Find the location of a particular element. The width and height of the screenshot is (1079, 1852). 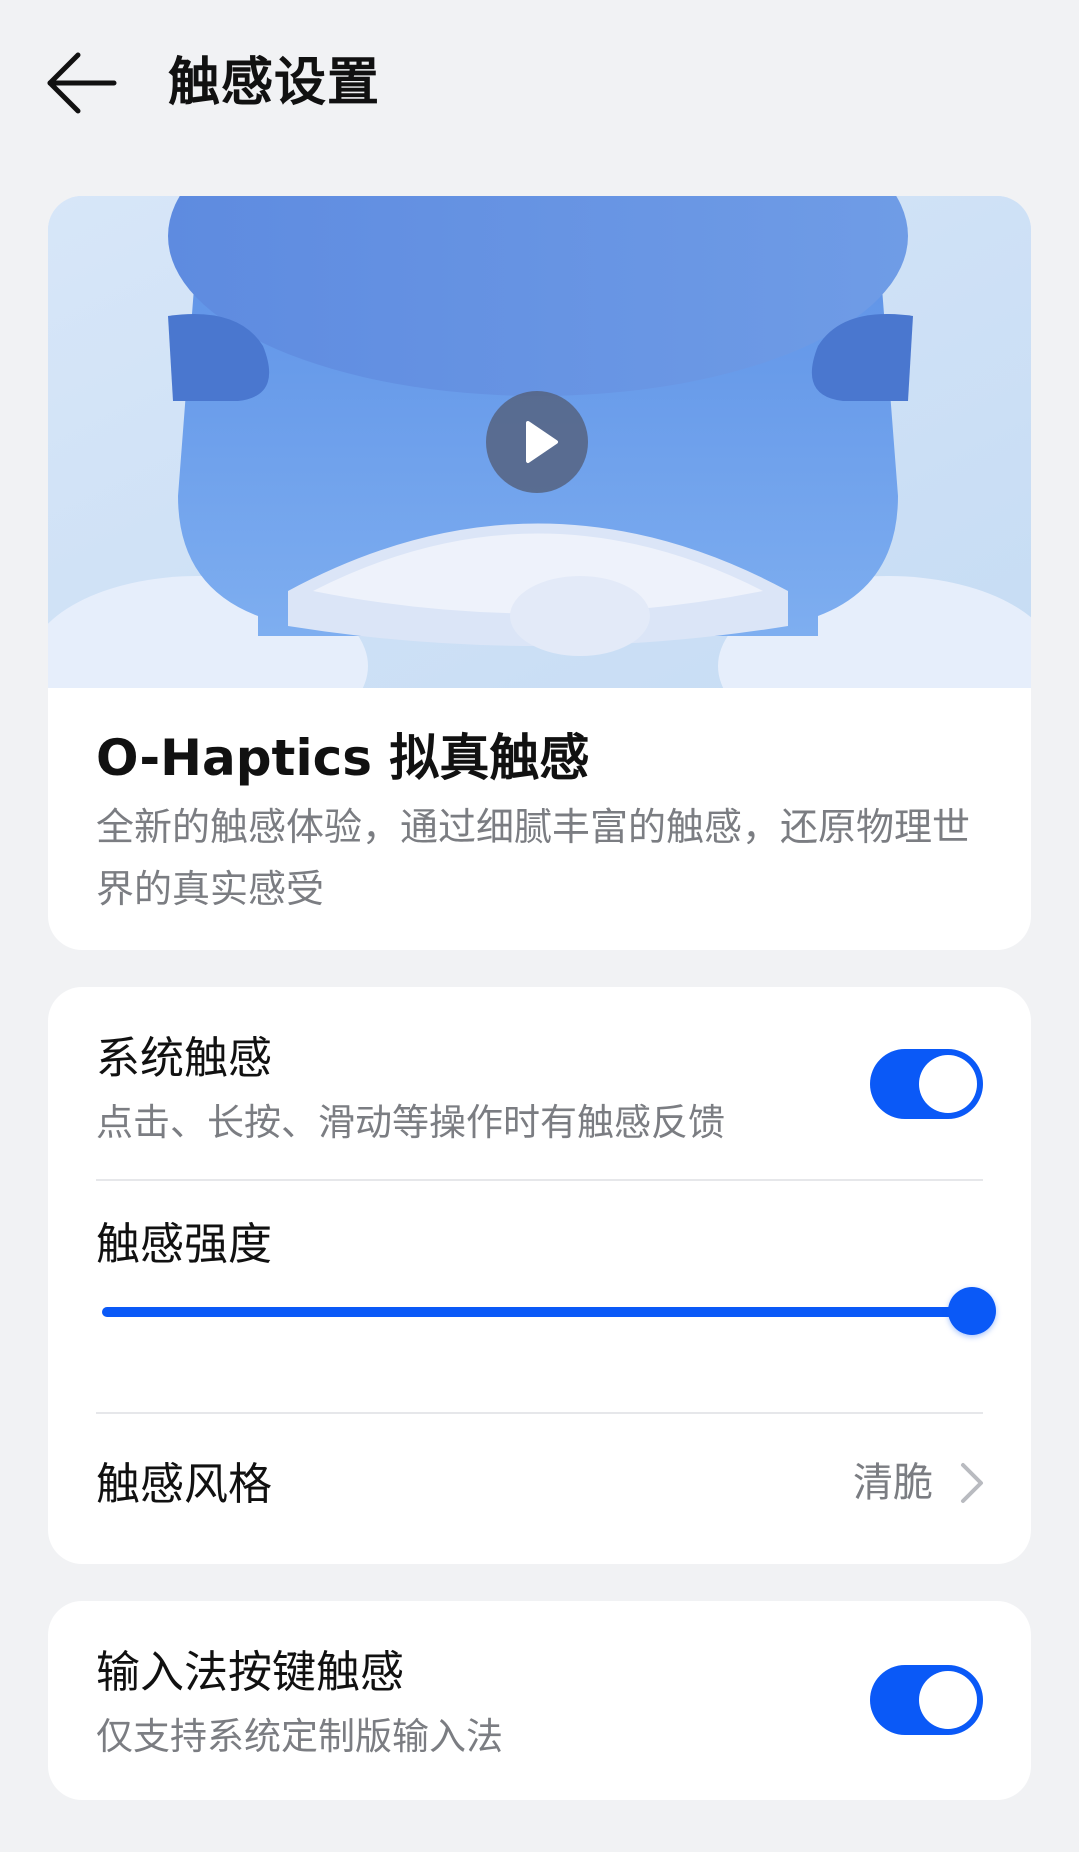

top-bar: 触感设置 is located at coordinates (539, 85).